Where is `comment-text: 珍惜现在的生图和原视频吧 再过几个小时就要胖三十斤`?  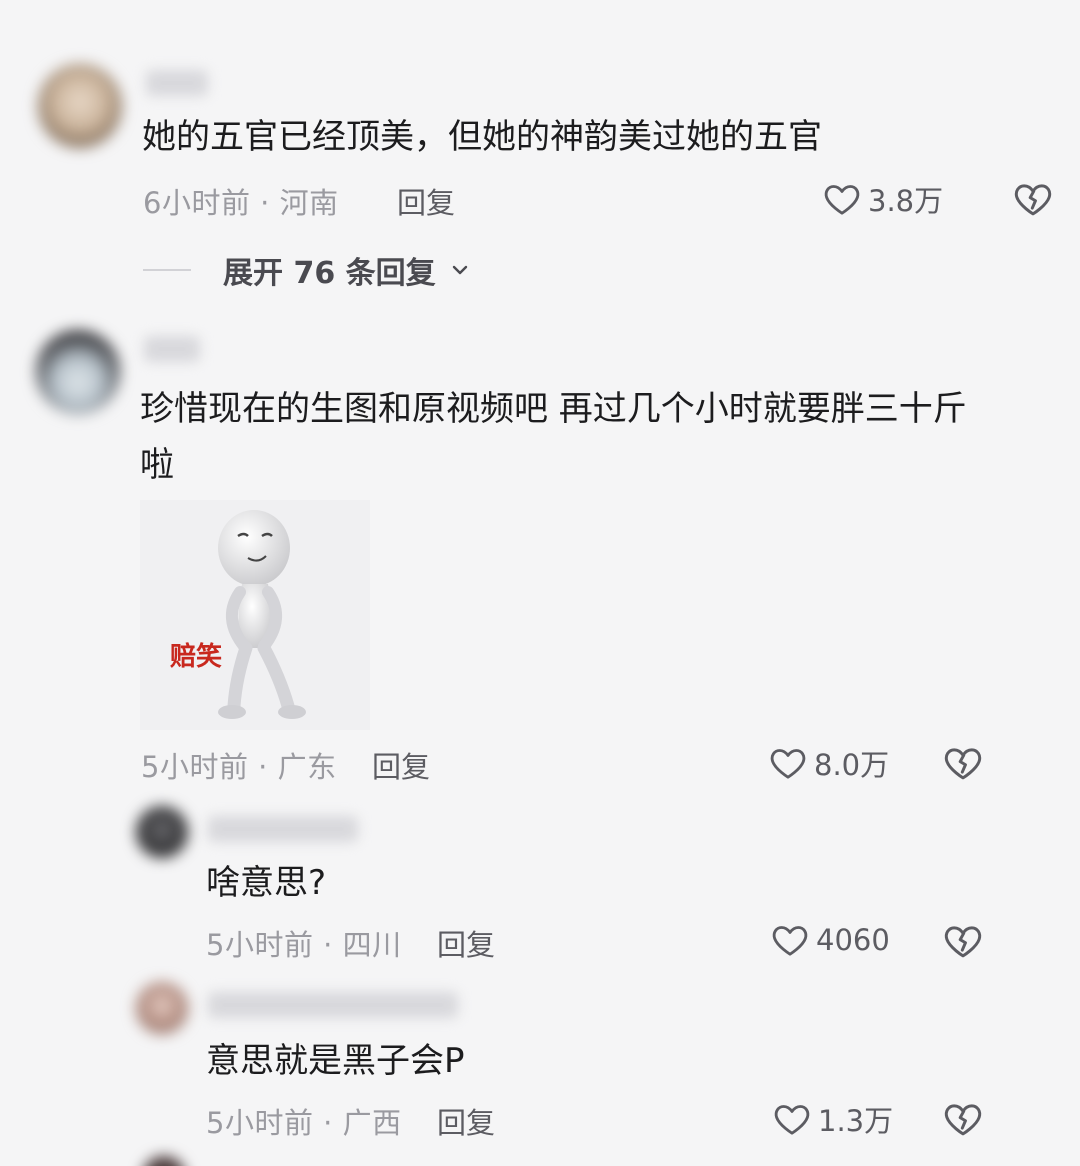
comment-text: 珍惜现在的生图和原视频吧 再过几个小时就要胖三十斤 is located at coordinates (553, 409).